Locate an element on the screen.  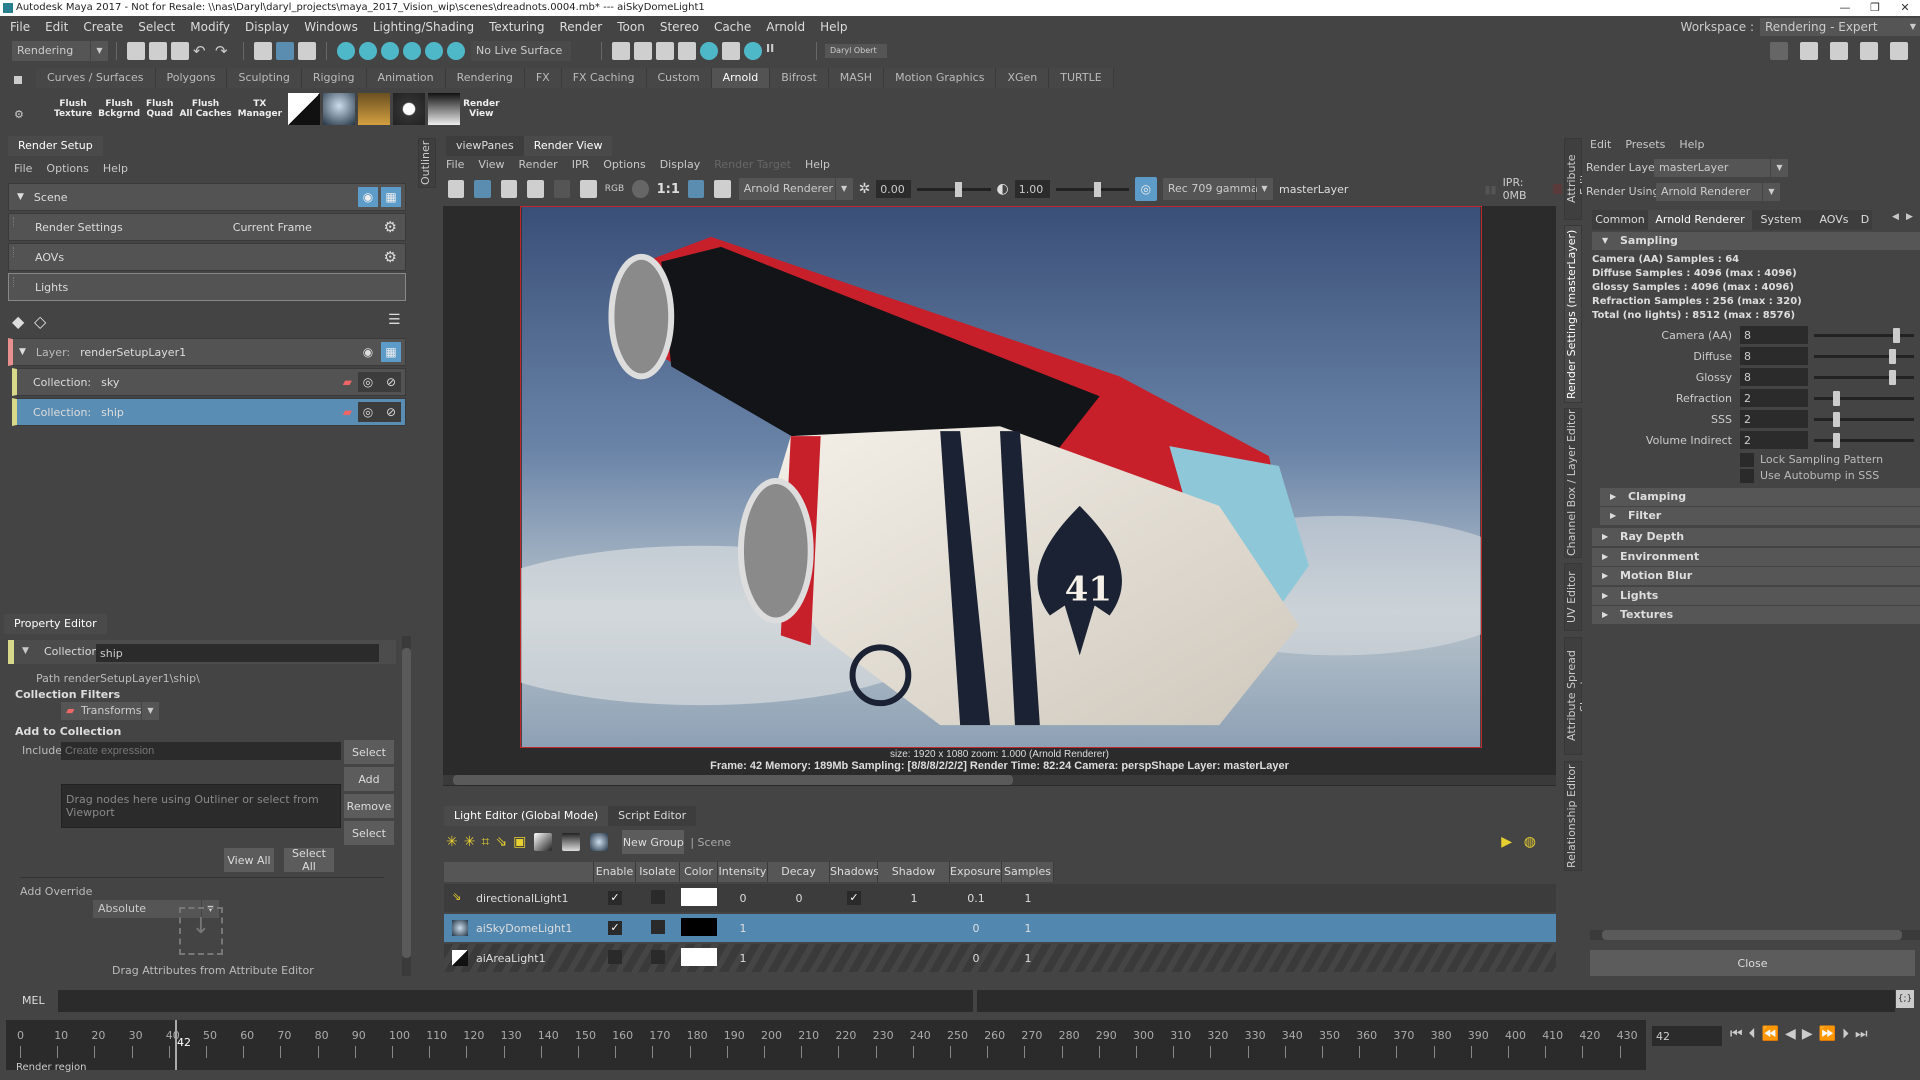
enable-checkbox: ✓ is located at coordinates (615, 928).